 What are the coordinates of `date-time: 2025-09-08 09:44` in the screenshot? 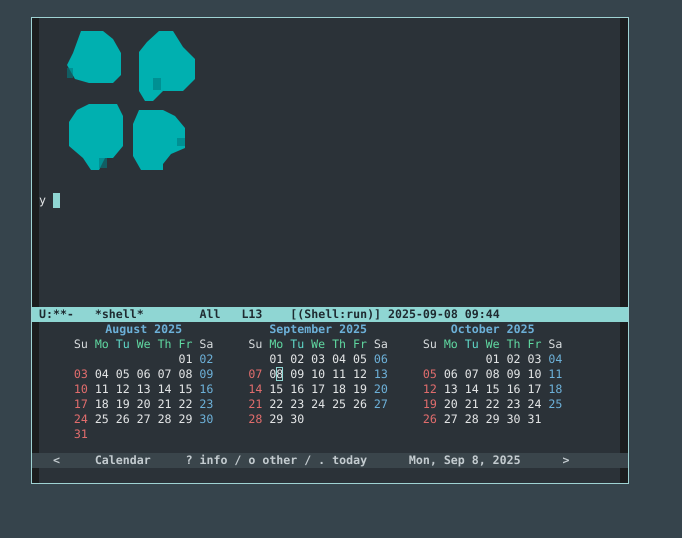 It's located at (444, 314).